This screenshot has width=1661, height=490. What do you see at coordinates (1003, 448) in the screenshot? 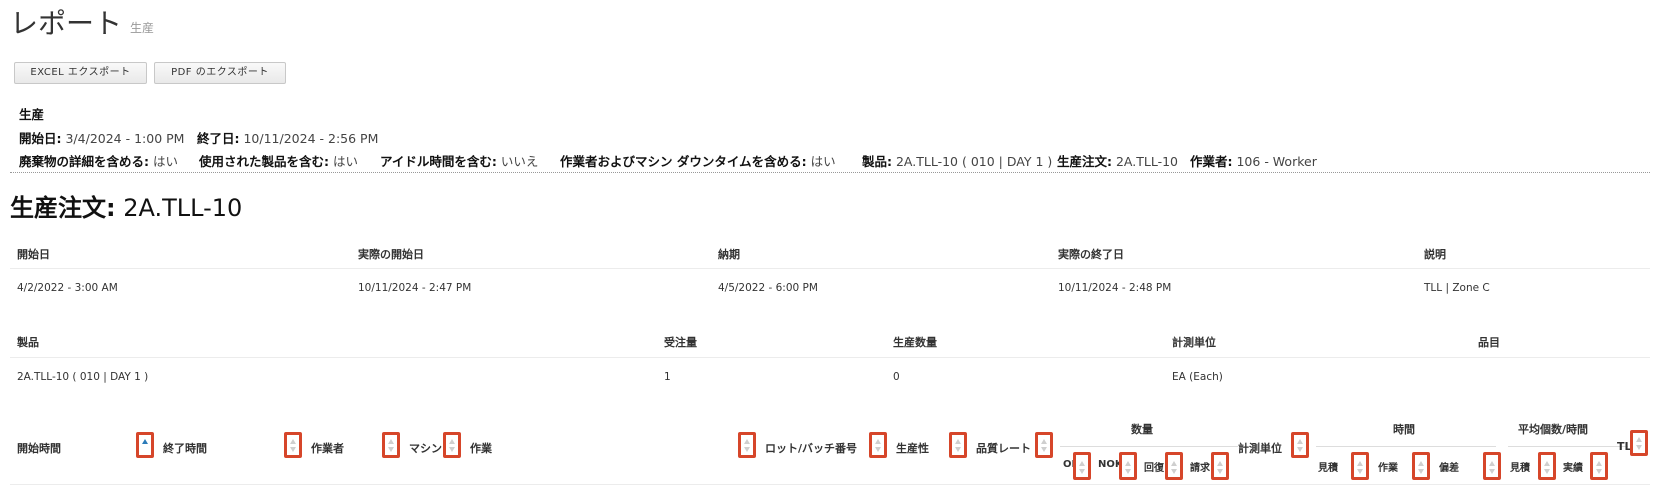
I see `col-quality: 品質レート` at bounding box center [1003, 448].